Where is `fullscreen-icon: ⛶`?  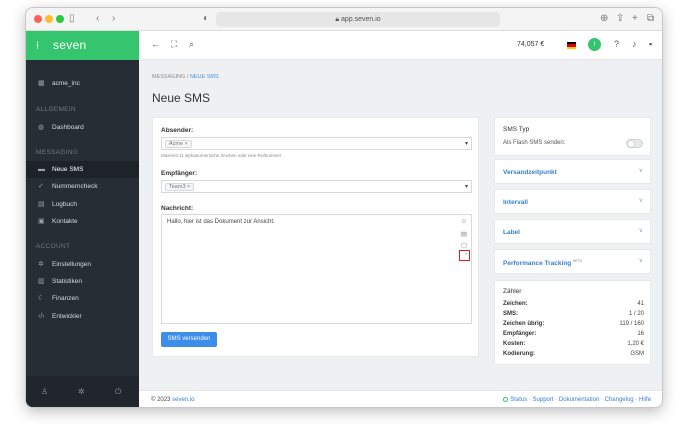 fullscreen-icon: ⛶ is located at coordinates (174, 44).